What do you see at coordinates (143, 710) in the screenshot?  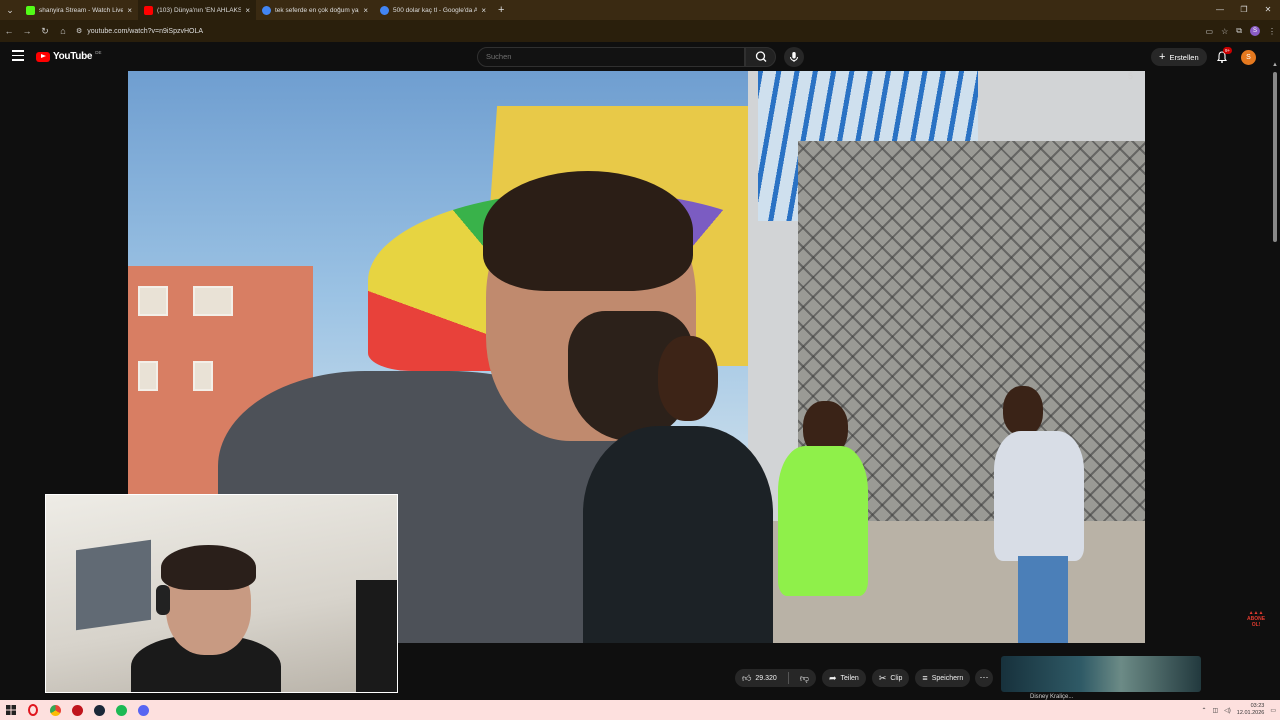 I see `discord-icon` at bounding box center [143, 710].